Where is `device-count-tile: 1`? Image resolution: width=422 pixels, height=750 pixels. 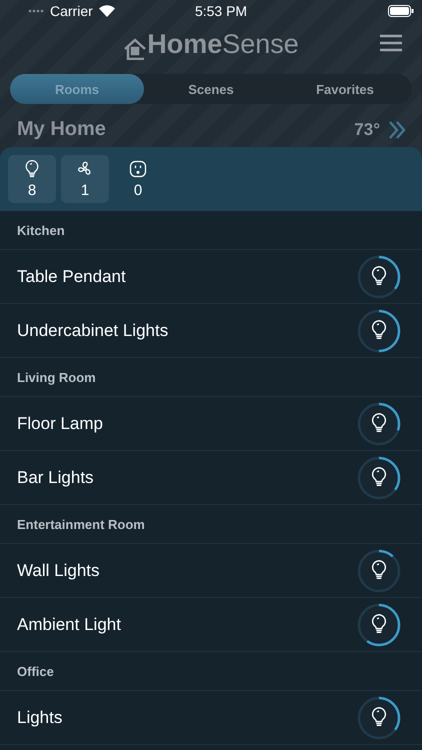
device-count-tile: 1 is located at coordinates (85, 179).